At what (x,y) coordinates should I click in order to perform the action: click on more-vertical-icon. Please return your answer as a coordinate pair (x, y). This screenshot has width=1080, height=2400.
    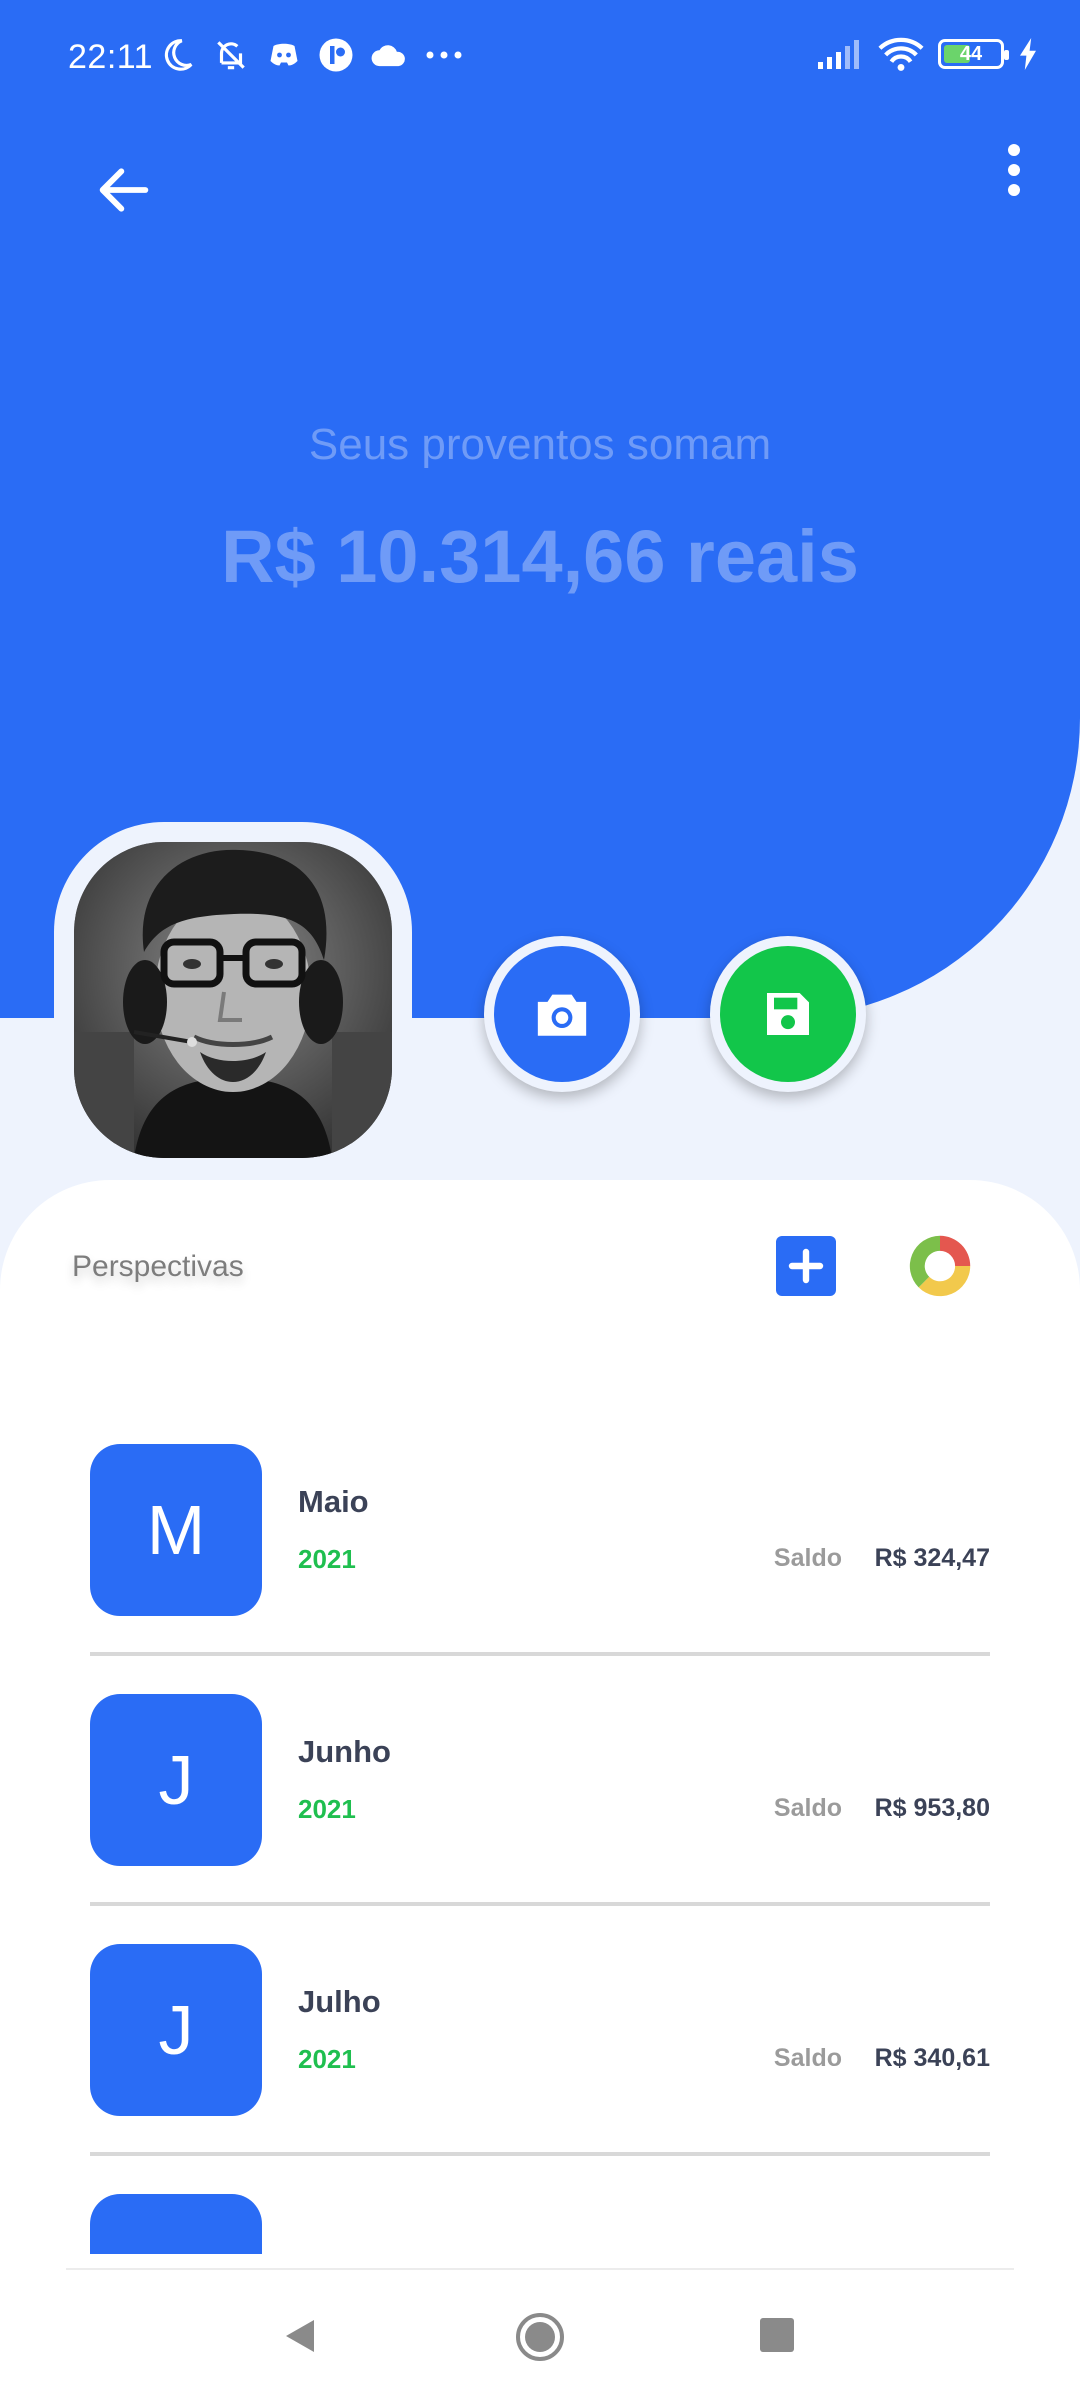
    Looking at the image, I should click on (1014, 170).